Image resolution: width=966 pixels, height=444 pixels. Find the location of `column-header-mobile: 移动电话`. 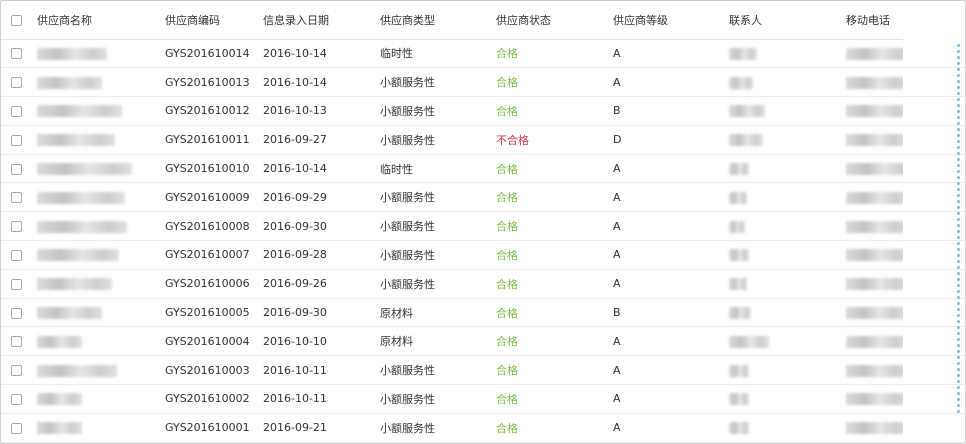

column-header-mobile: 移动电话 is located at coordinates (871, 20).